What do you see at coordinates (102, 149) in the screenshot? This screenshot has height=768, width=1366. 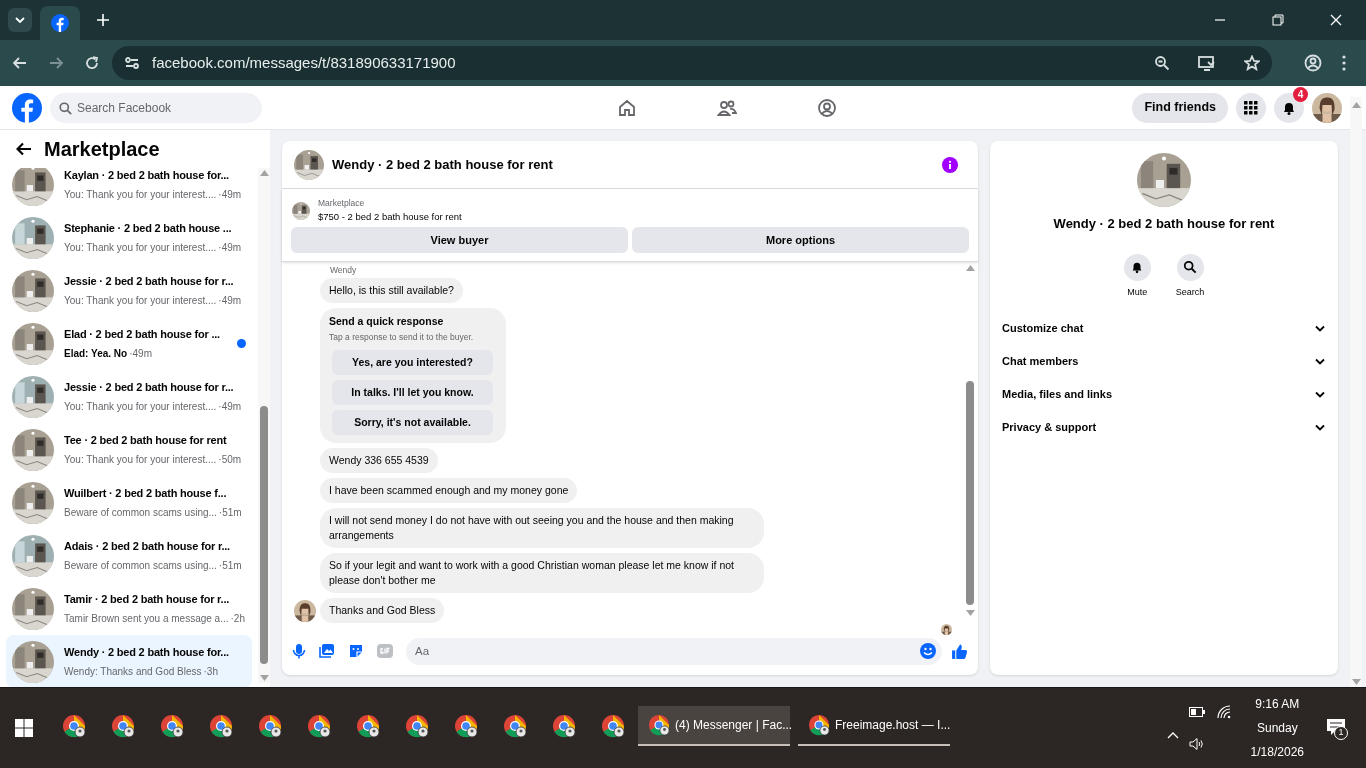 I see `sidebar-title: Marketplace` at bounding box center [102, 149].